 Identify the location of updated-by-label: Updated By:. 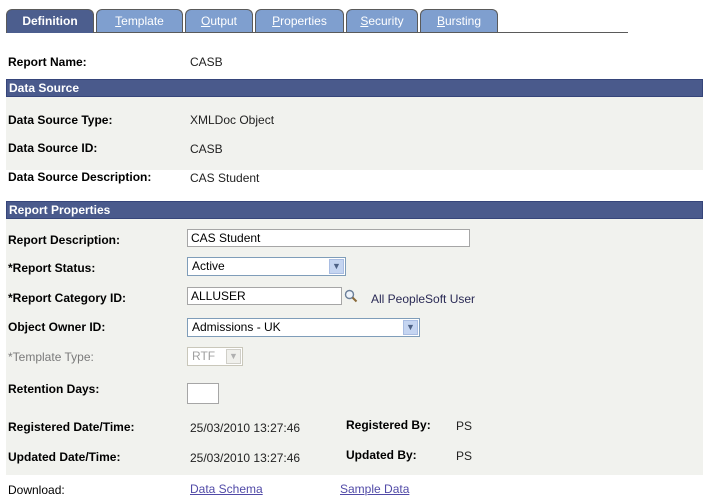
(381, 455).